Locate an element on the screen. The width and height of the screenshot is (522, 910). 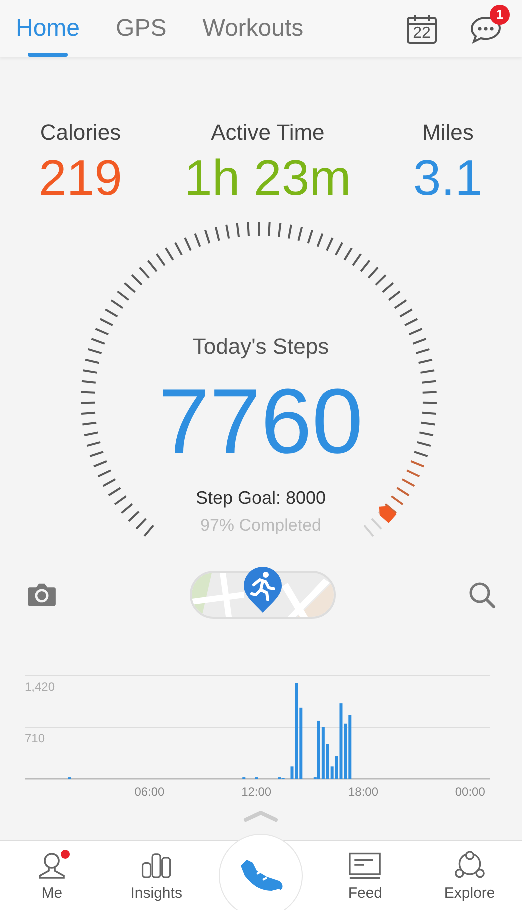
tab: Workouts is located at coordinates (253, 28).